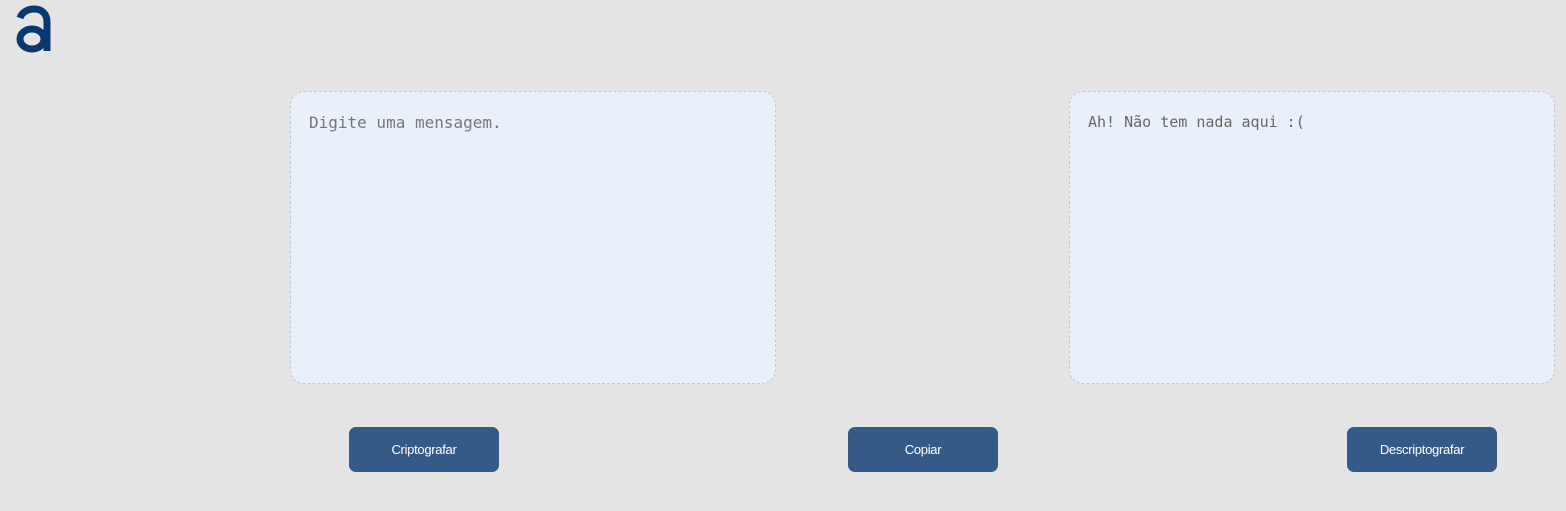  What do you see at coordinates (32, 29) in the screenshot?
I see `logo-icon` at bounding box center [32, 29].